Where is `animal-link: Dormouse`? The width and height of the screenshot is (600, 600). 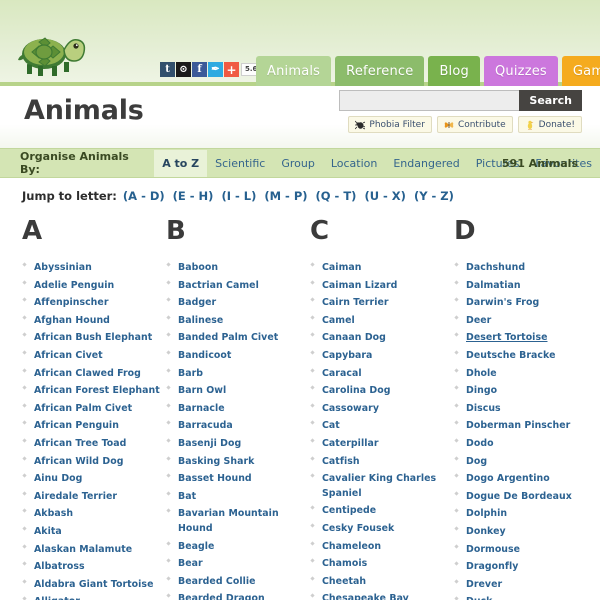
animal-link: Dormouse is located at coordinates (493, 549).